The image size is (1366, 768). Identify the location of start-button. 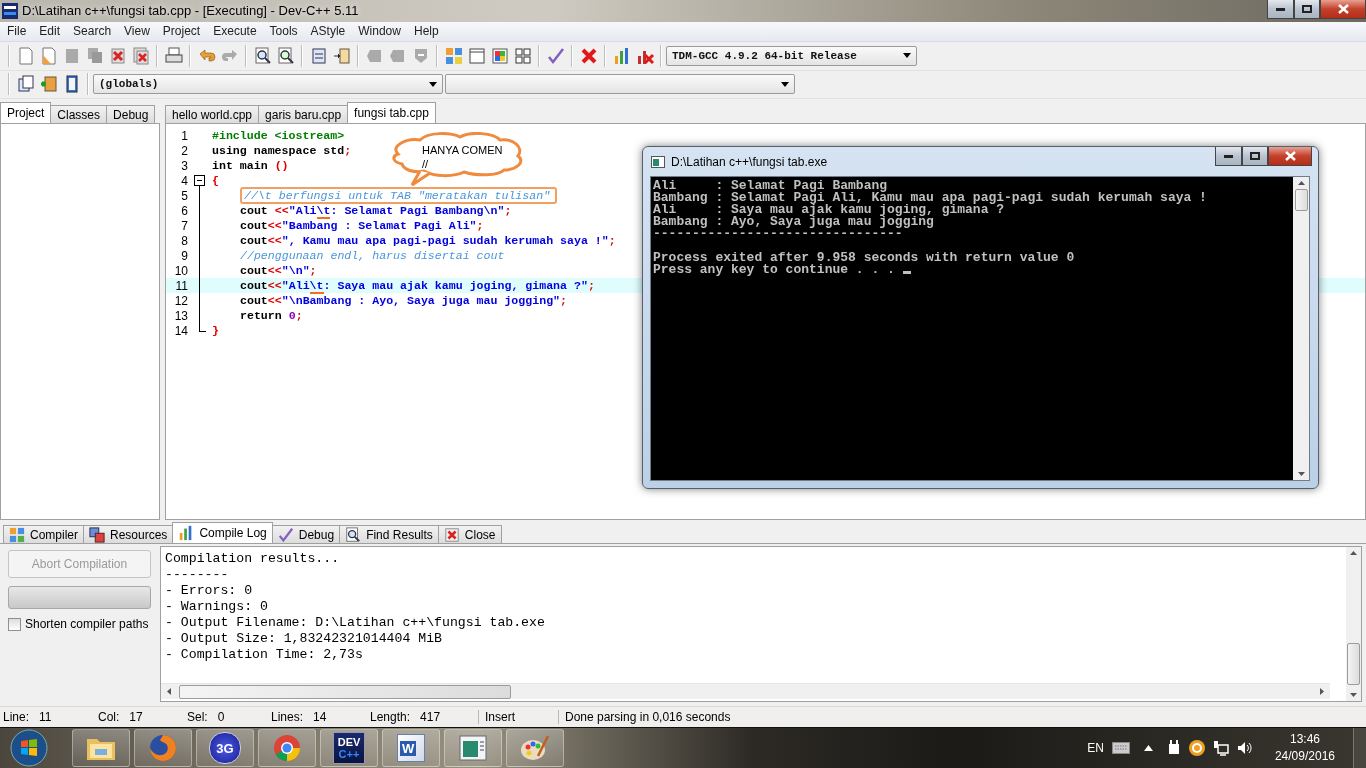
(29, 748).